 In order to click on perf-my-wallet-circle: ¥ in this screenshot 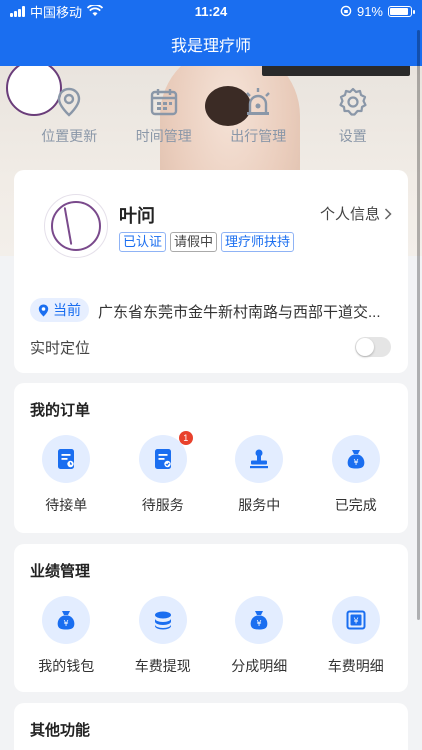, I will do `click(66, 620)`.